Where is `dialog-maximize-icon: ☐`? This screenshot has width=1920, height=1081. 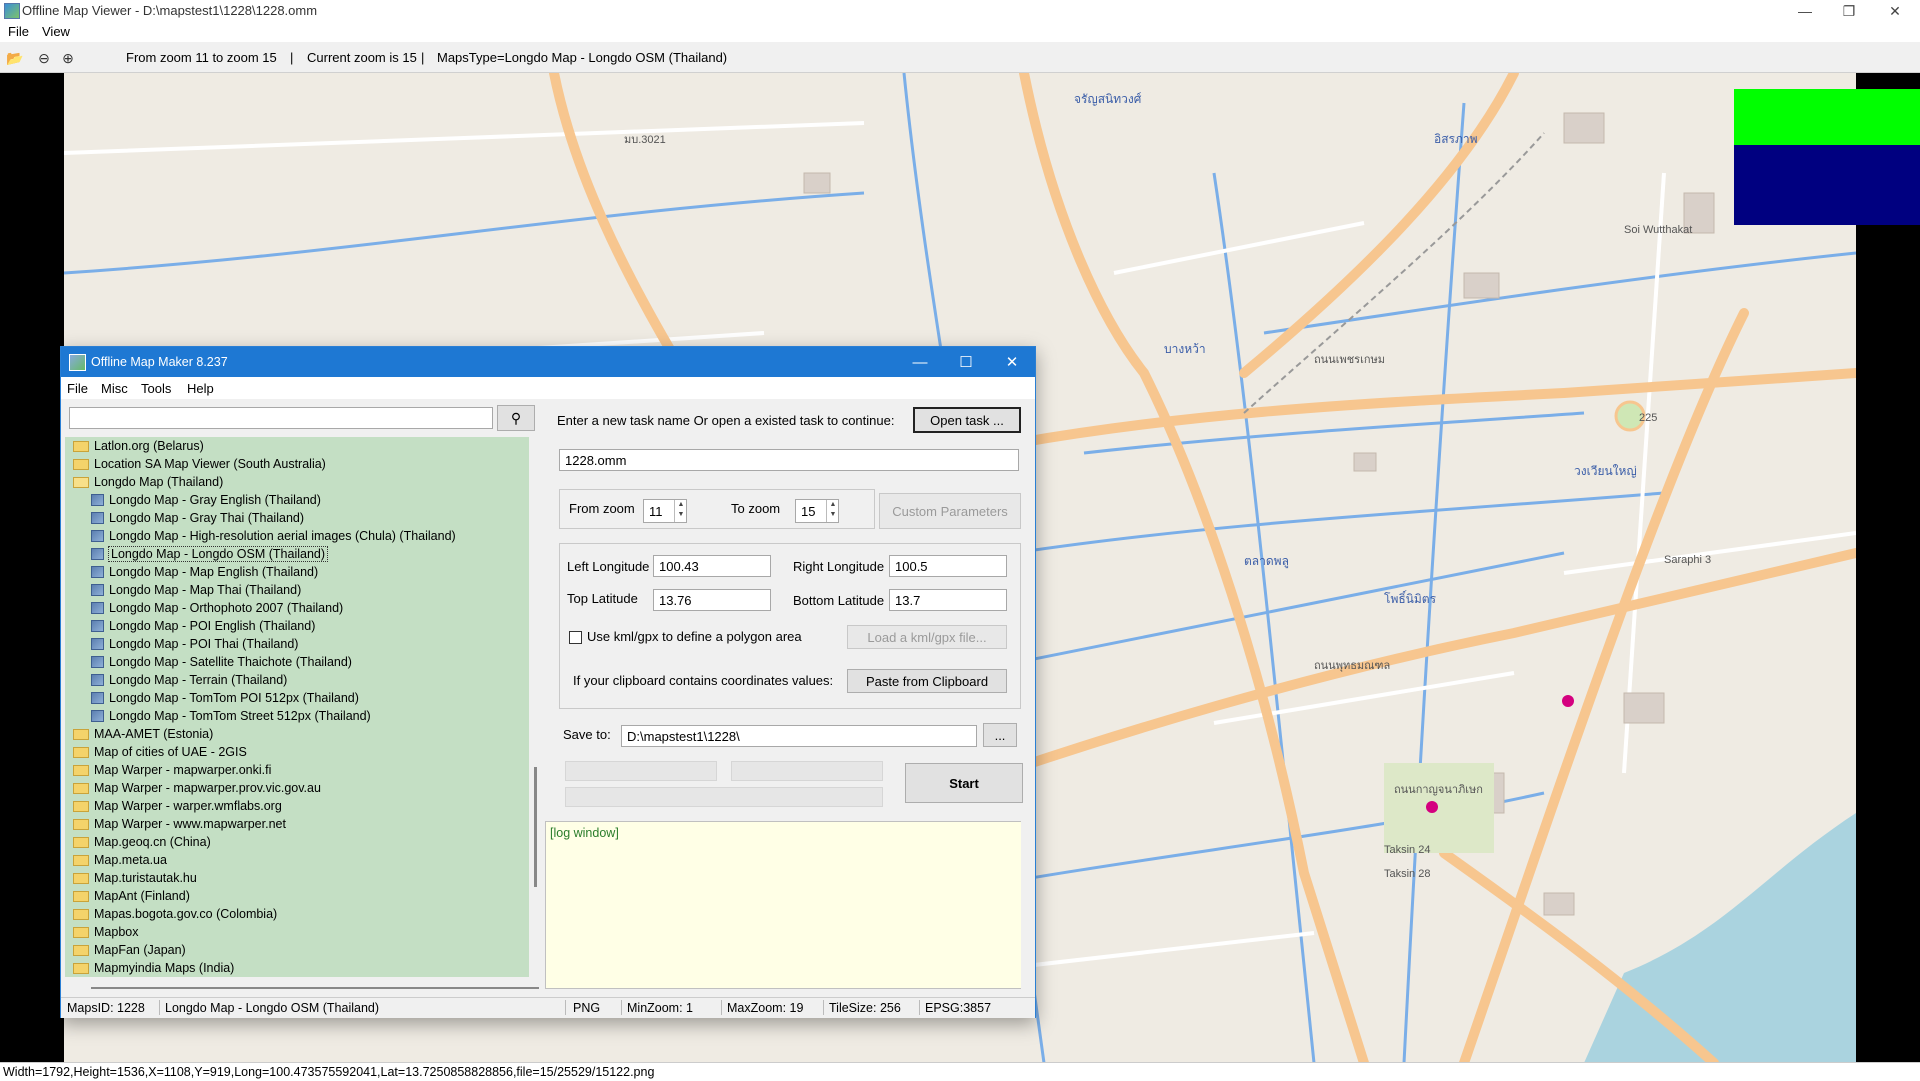 dialog-maximize-icon: ☐ is located at coordinates (966, 362).